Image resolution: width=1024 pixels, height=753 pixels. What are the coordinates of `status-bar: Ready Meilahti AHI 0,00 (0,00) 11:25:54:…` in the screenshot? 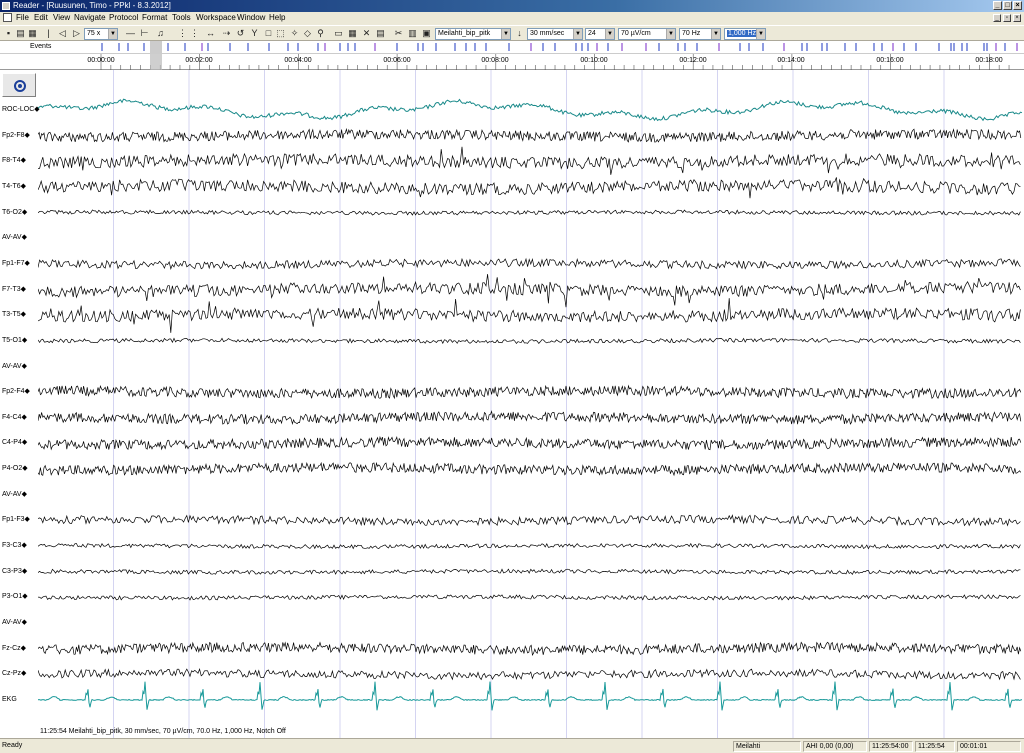 It's located at (512, 745).